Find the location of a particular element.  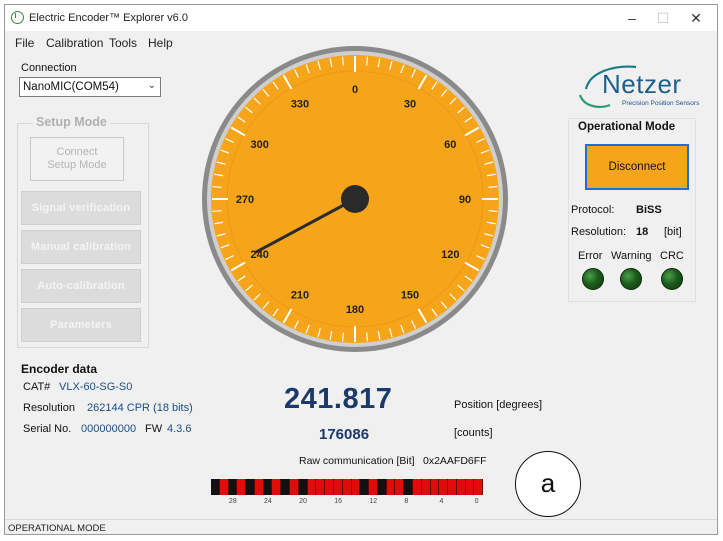

app-power-icon is located at coordinates (17, 17).